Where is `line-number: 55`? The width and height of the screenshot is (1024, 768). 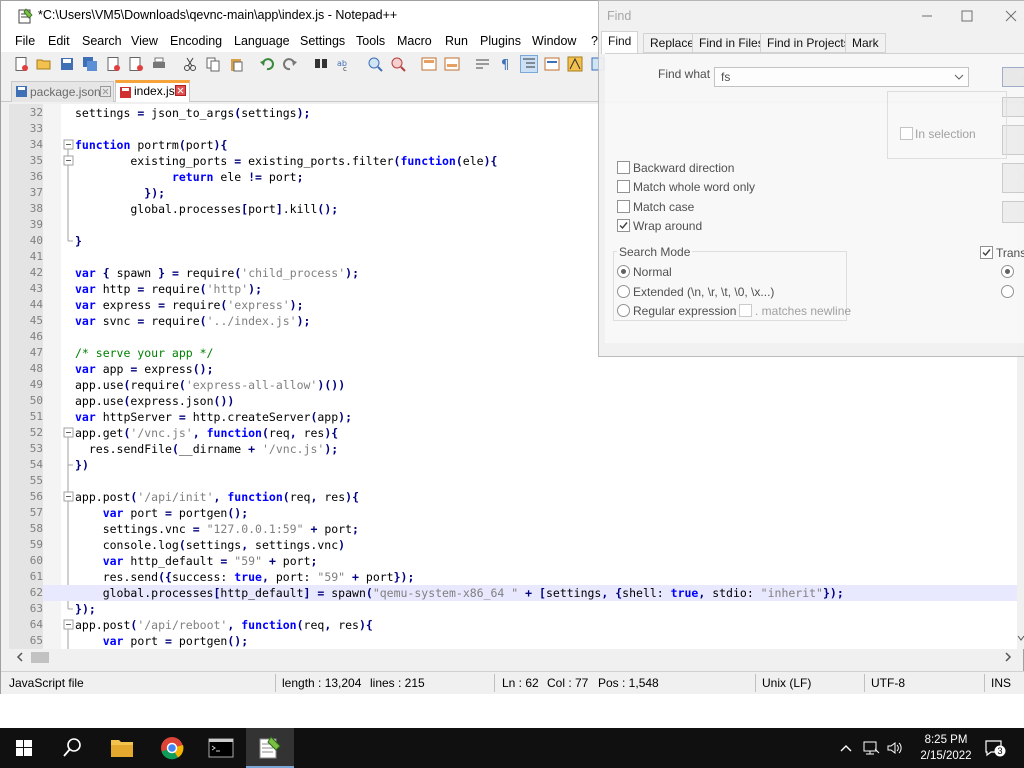 line-number: 55 is located at coordinates (26, 481).